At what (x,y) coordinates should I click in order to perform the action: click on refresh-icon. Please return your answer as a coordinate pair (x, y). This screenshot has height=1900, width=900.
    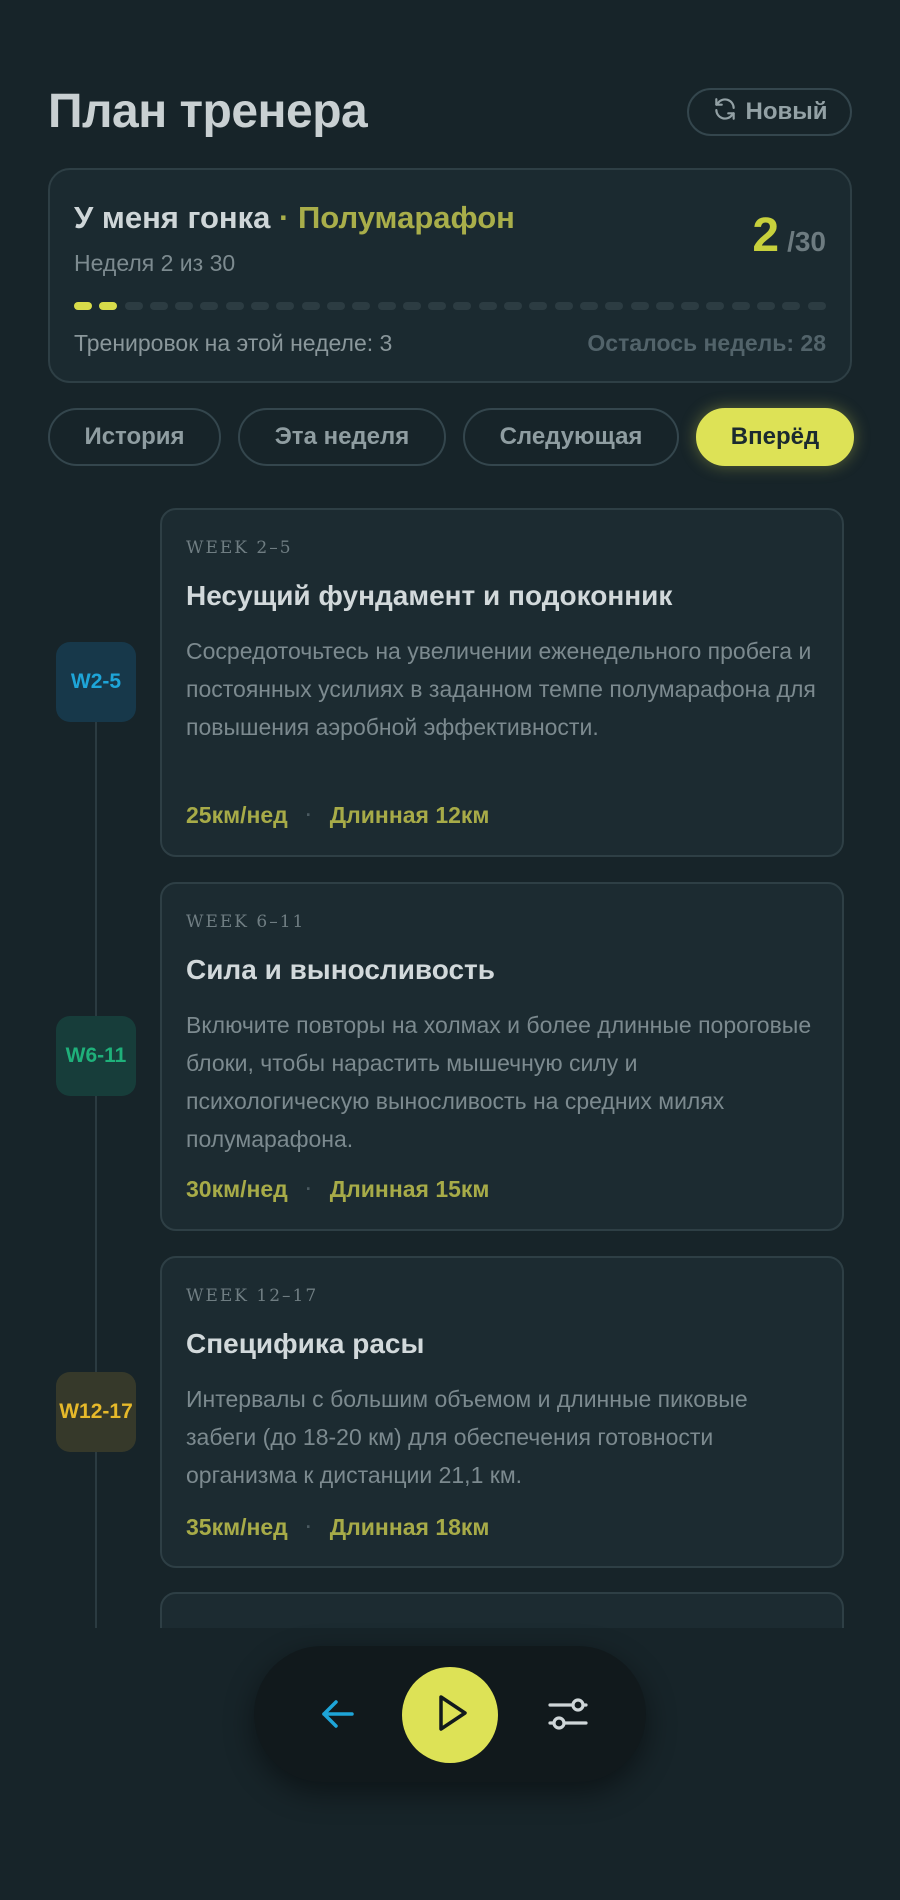
    Looking at the image, I should click on (725, 112).